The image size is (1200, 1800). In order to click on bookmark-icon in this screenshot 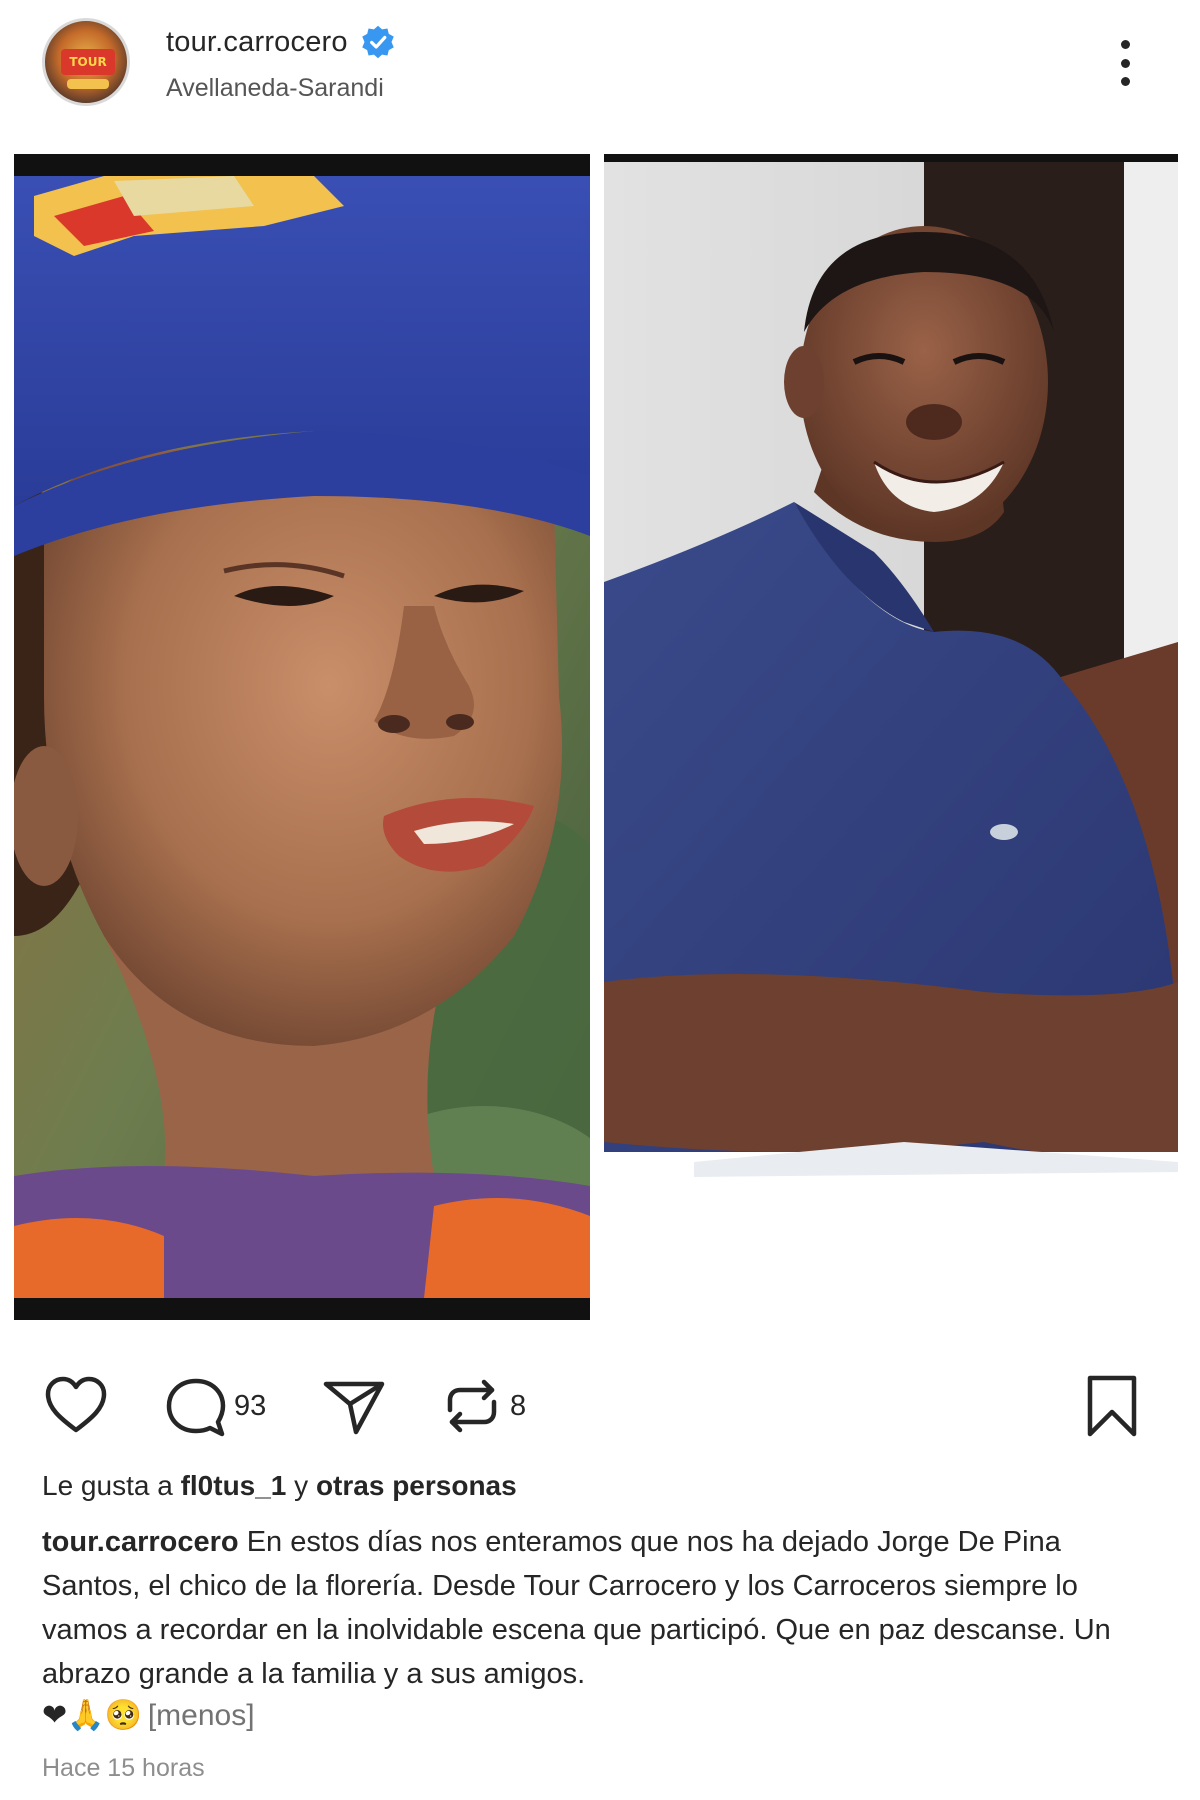, I will do `click(1112, 1406)`.